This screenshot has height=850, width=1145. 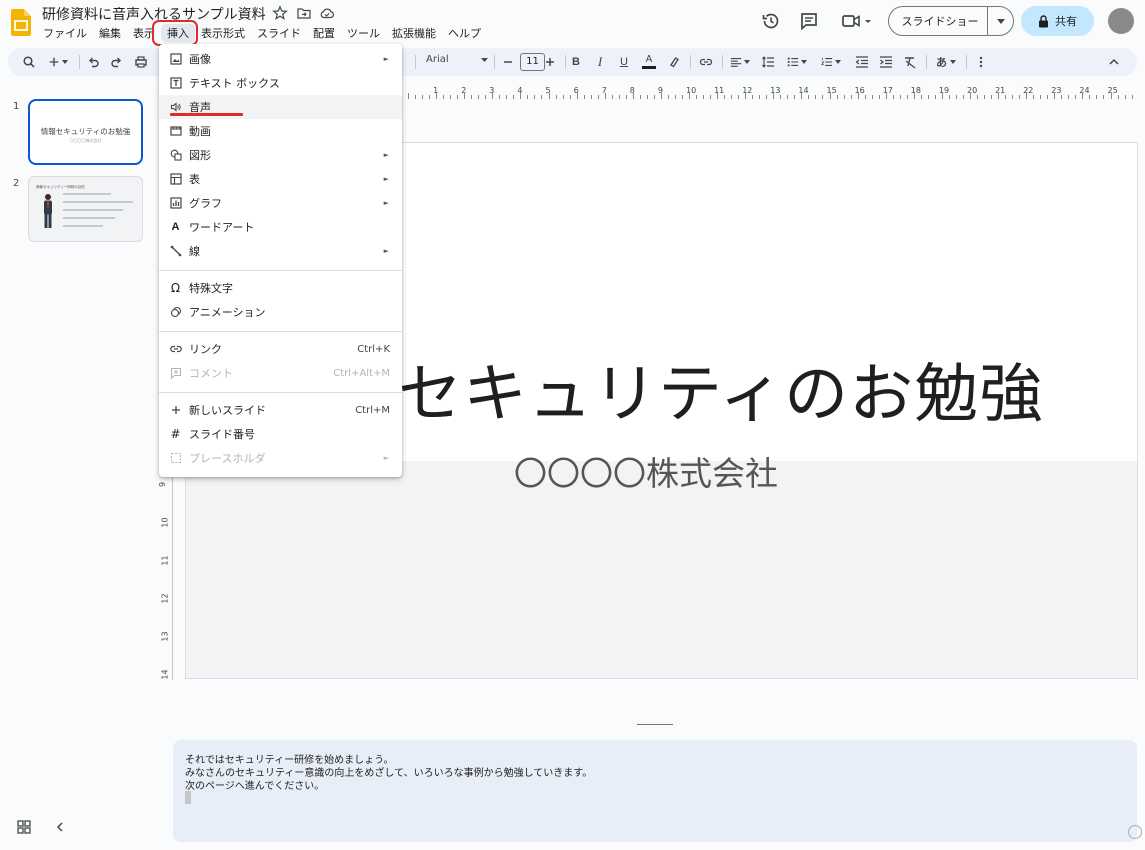 I want to click on highlight-color-icon, so click(x=674, y=62).